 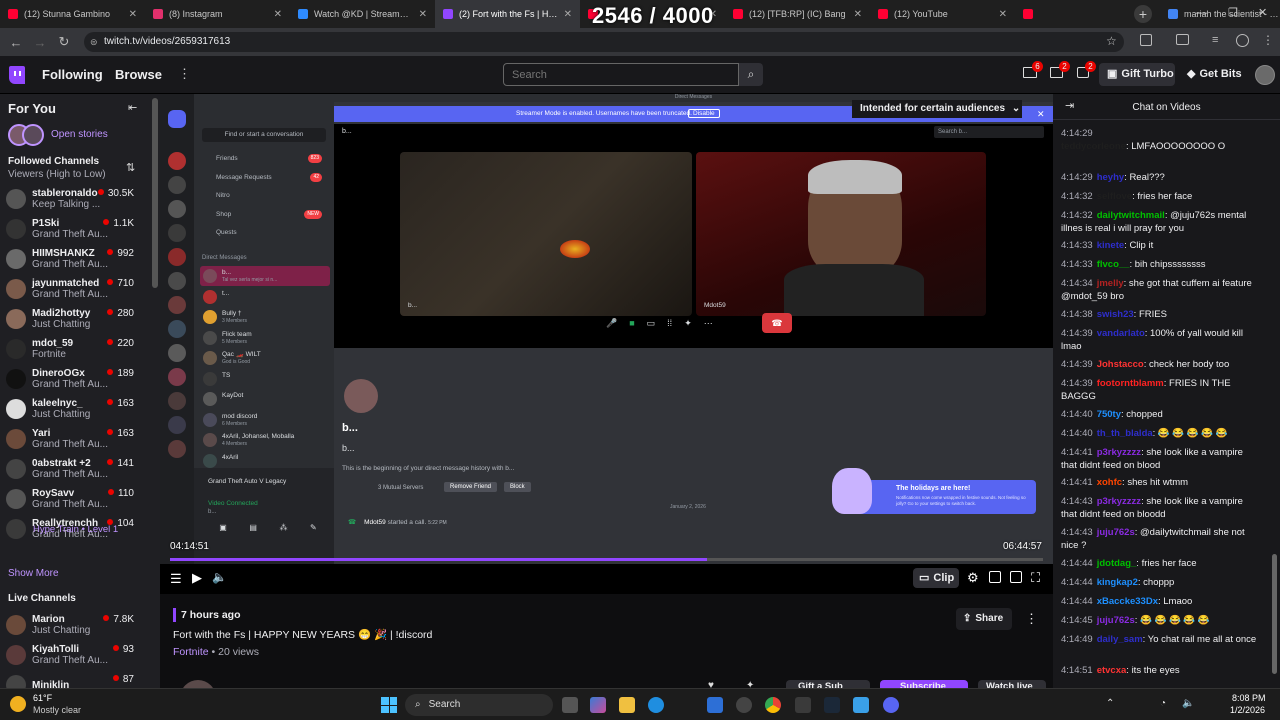 What do you see at coordinates (1110, 177) in the screenshot?
I see `chat-username: heyhy` at bounding box center [1110, 177].